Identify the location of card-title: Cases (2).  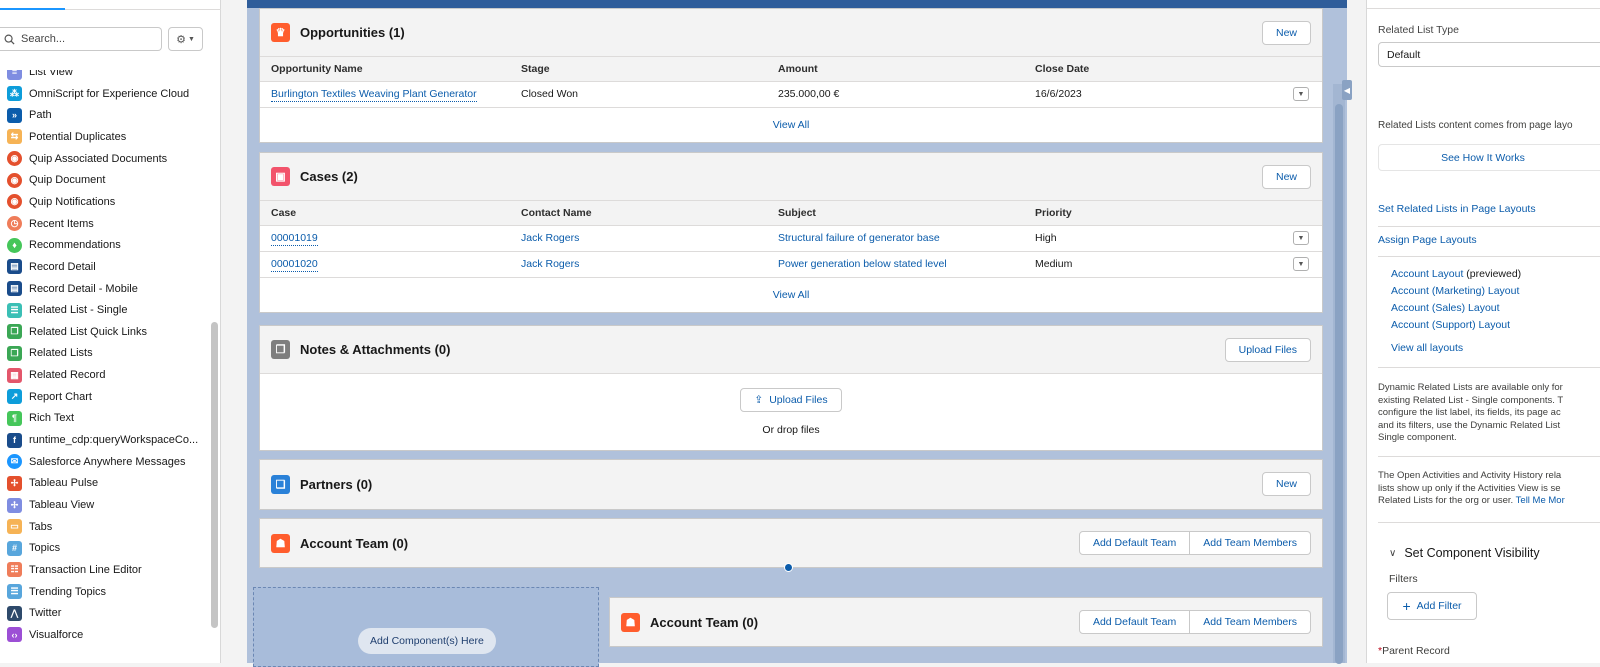
(329, 176).